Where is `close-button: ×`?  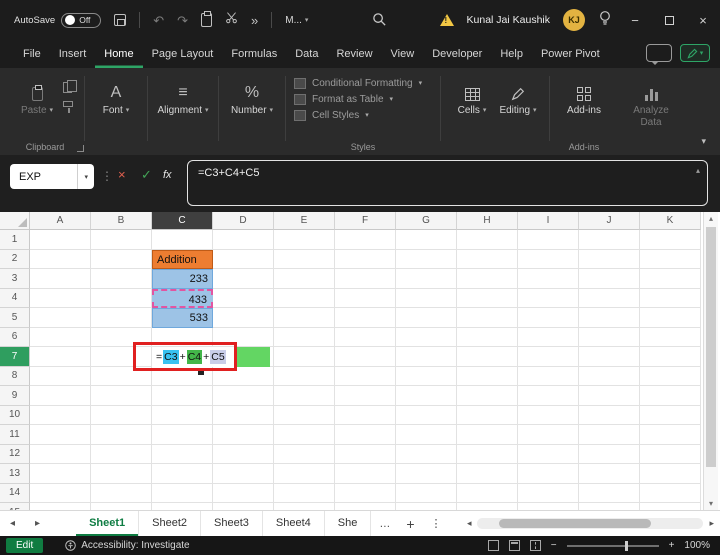 close-button: × is located at coordinates (703, 20).